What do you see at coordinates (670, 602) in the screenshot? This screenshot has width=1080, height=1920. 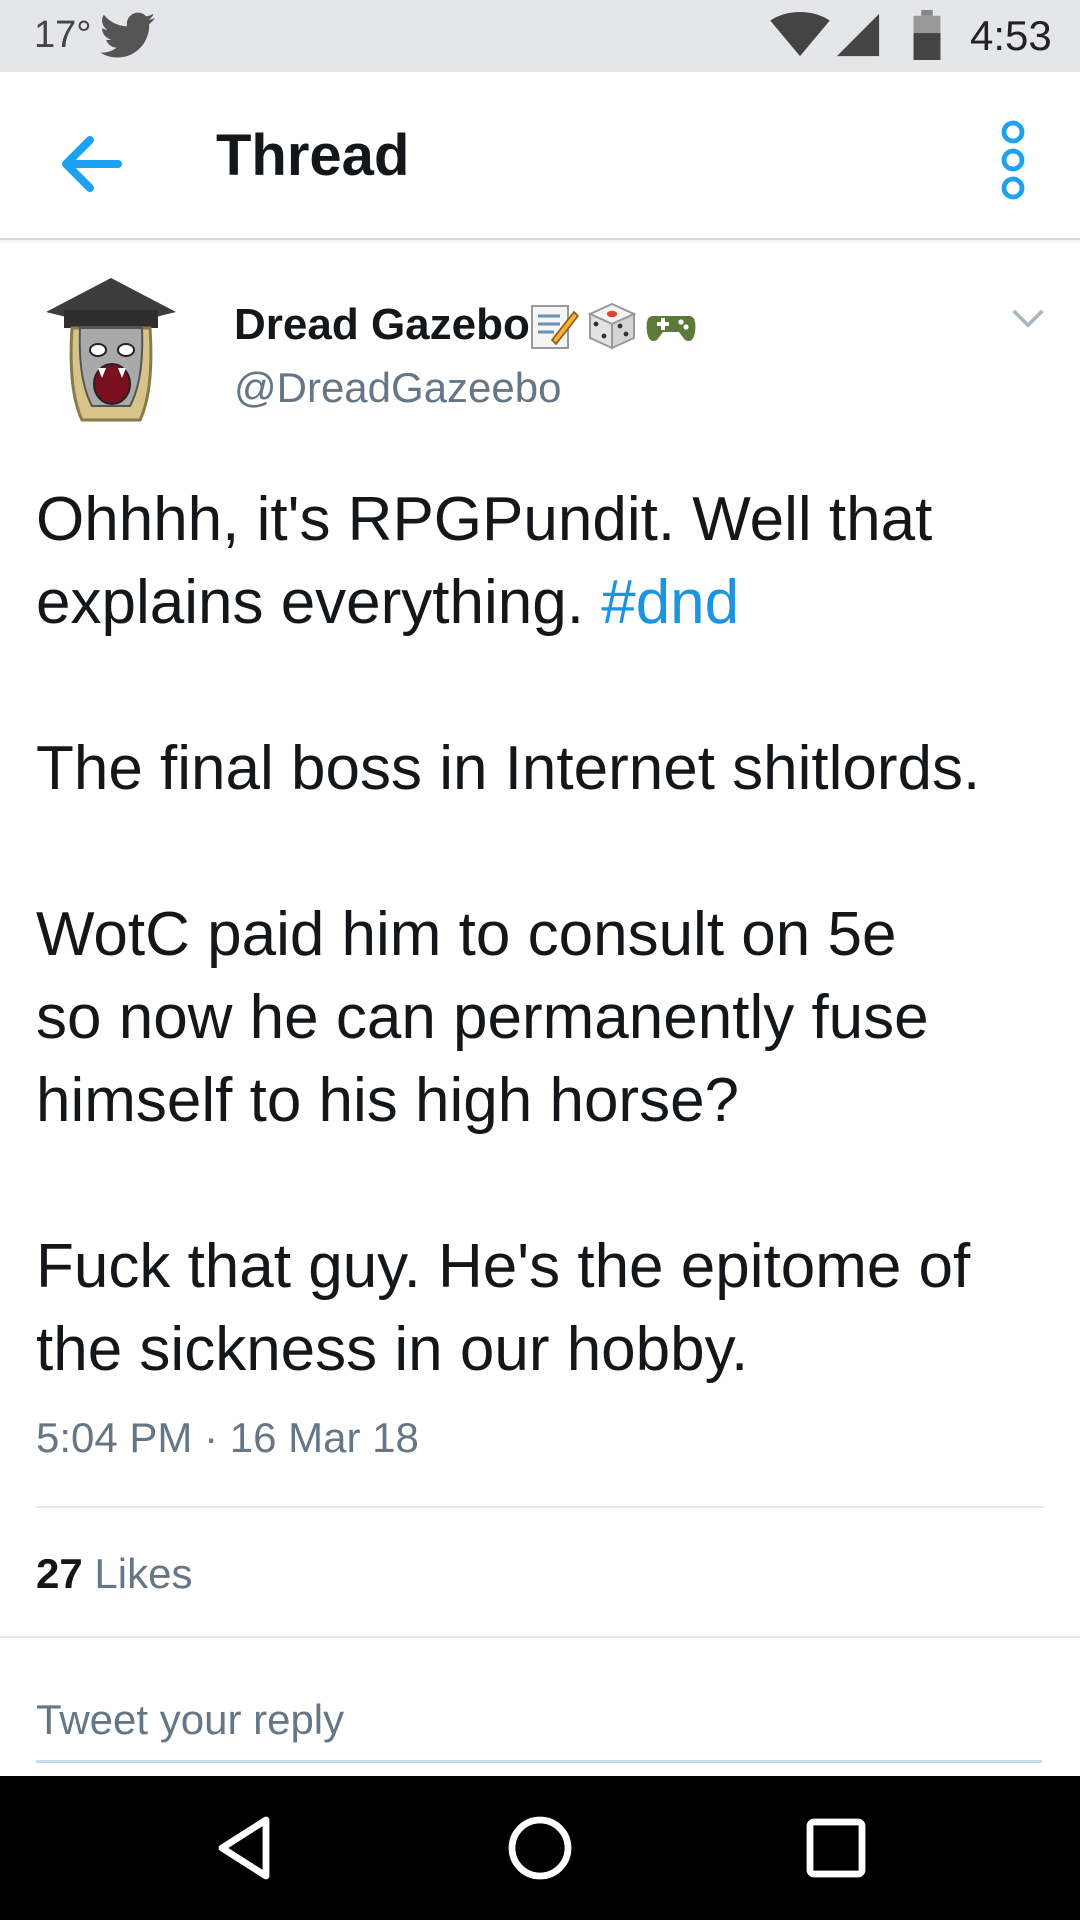 I see `hashtag-link: #dnd` at bounding box center [670, 602].